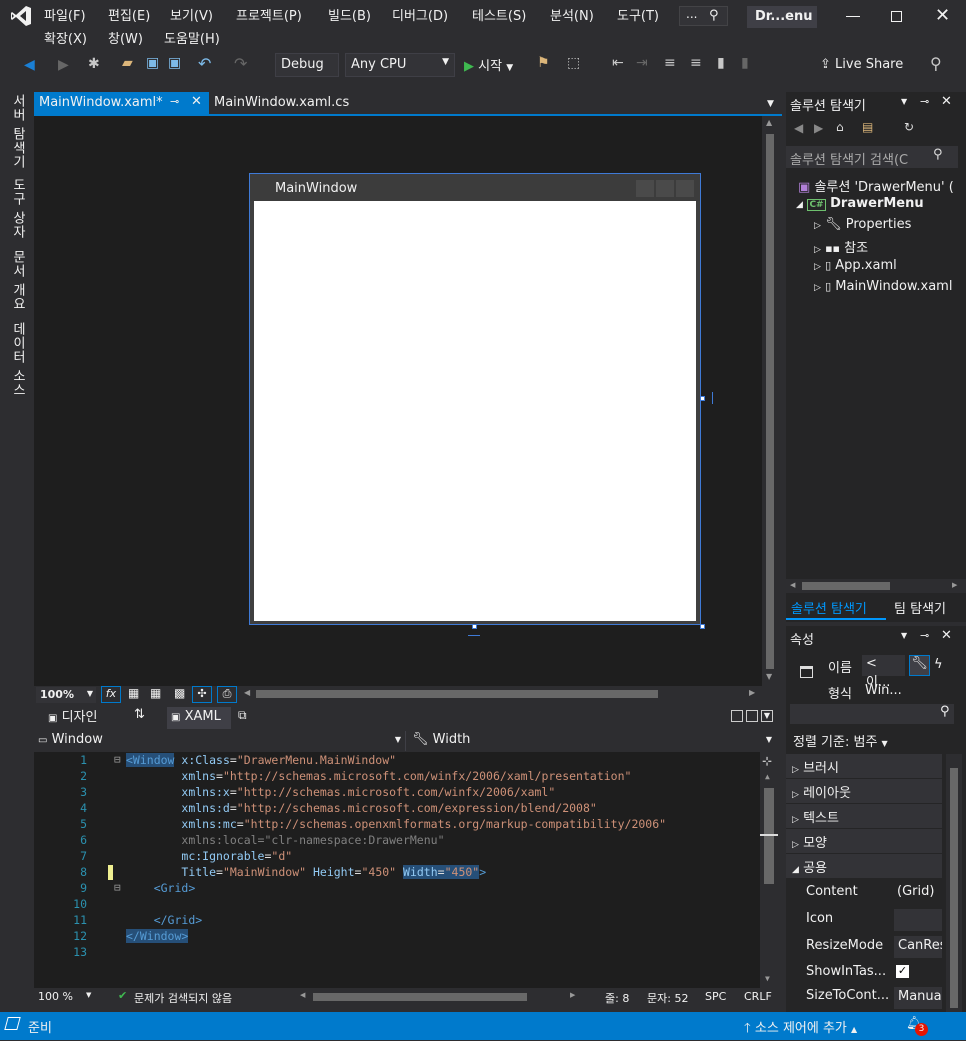  What do you see at coordinates (125, 37) in the screenshot?
I see `menu-item: 창(W)` at bounding box center [125, 37].